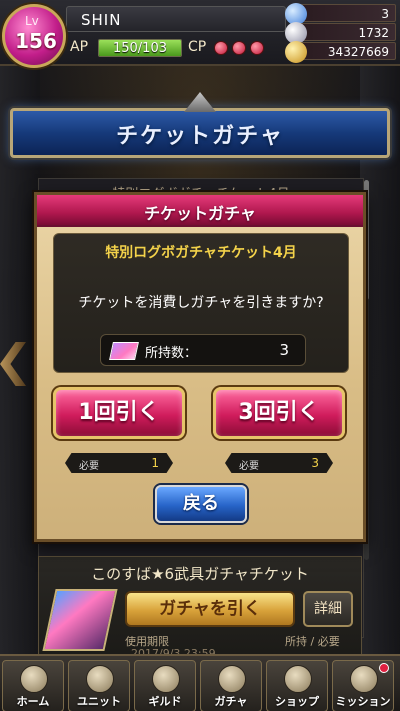  I want to click on nav-item-home: ホーム, so click(33, 685).